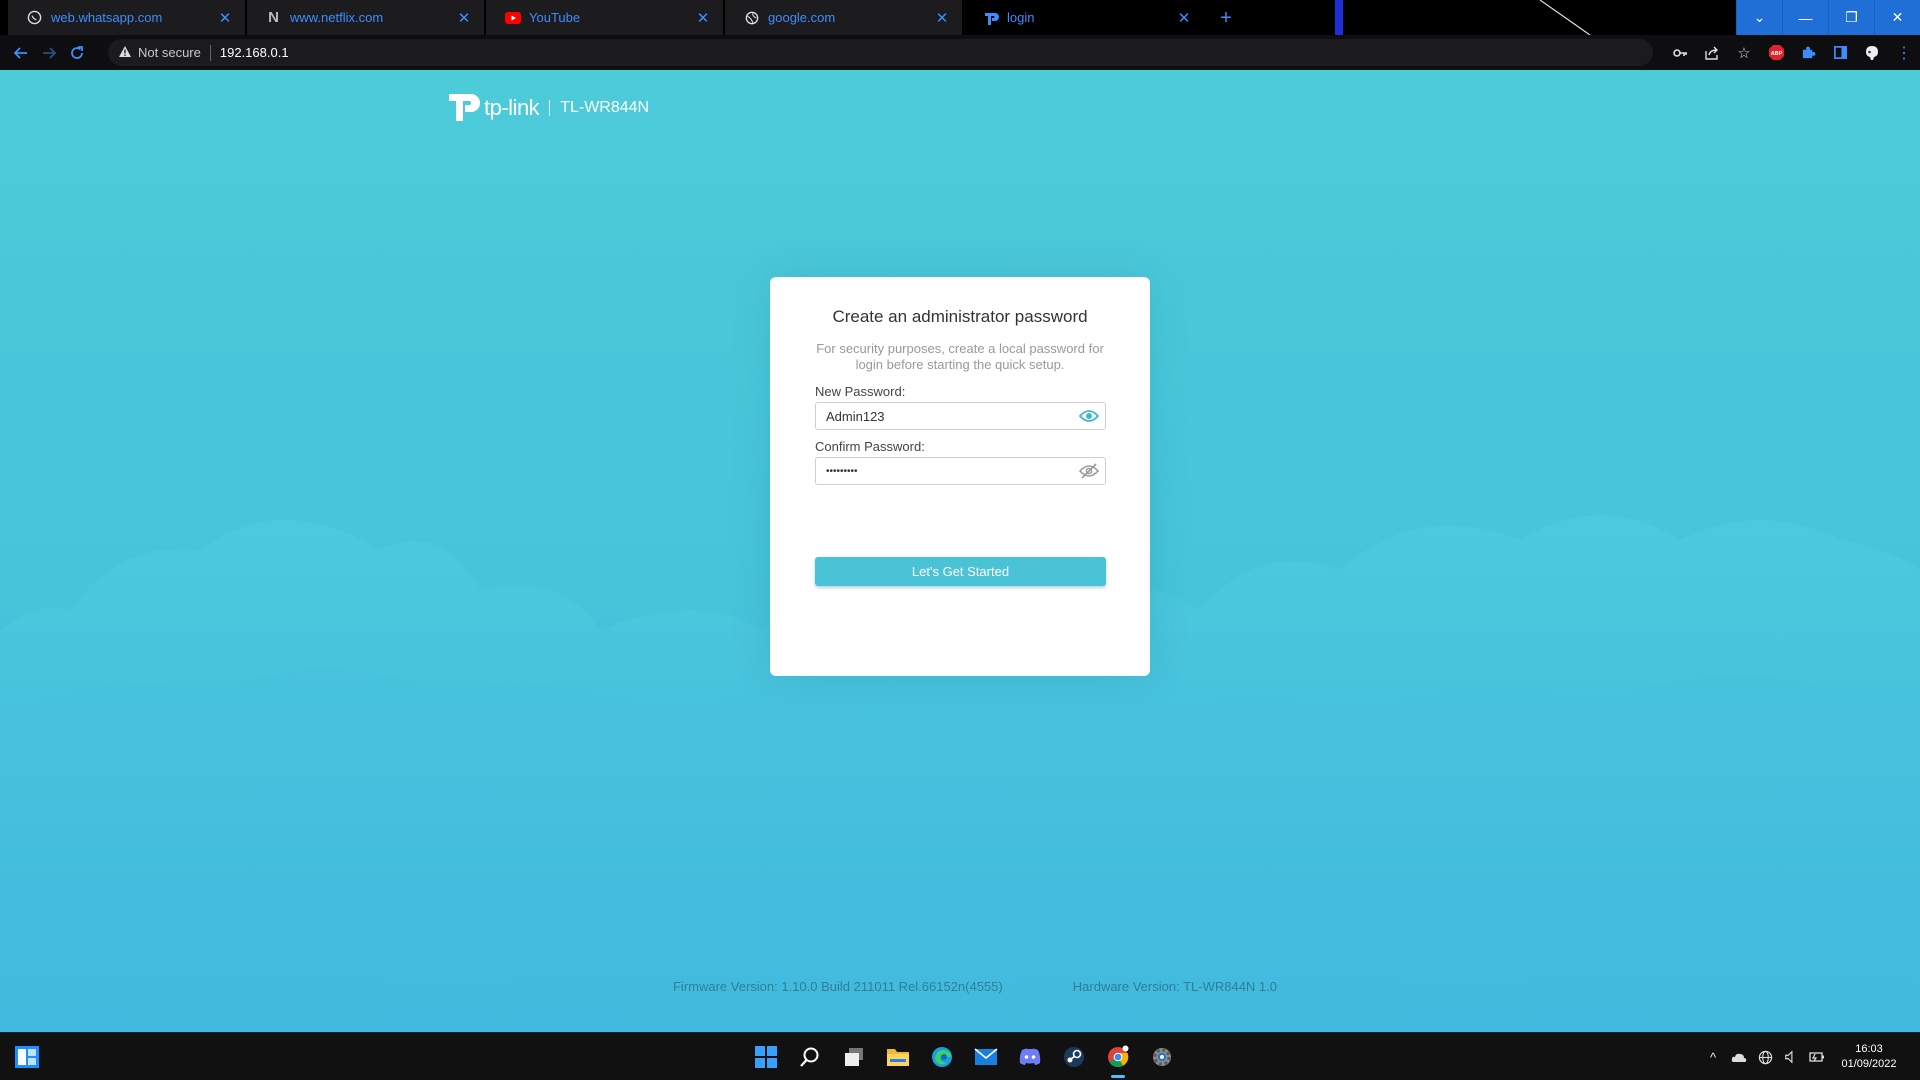 The height and width of the screenshot is (1080, 1920). Describe the element at coordinates (810, 1056) in the screenshot. I see `search-icon` at that location.